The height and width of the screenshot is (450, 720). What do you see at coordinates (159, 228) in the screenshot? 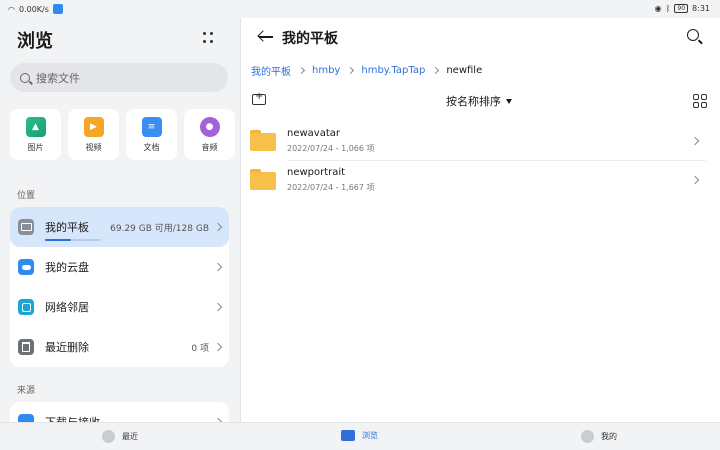
I see `storage-info: 69.29 GB 可用/128 GB` at bounding box center [159, 228].